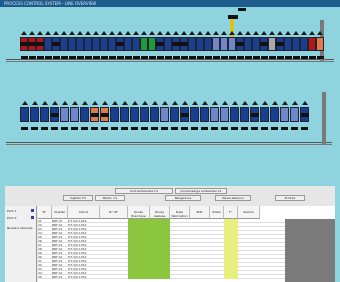 The width and height of the screenshot is (340, 282). What do you see at coordinates (60, 212) in the screenshot?
I see `table-header-cell: Qualité` at bounding box center [60, 212].